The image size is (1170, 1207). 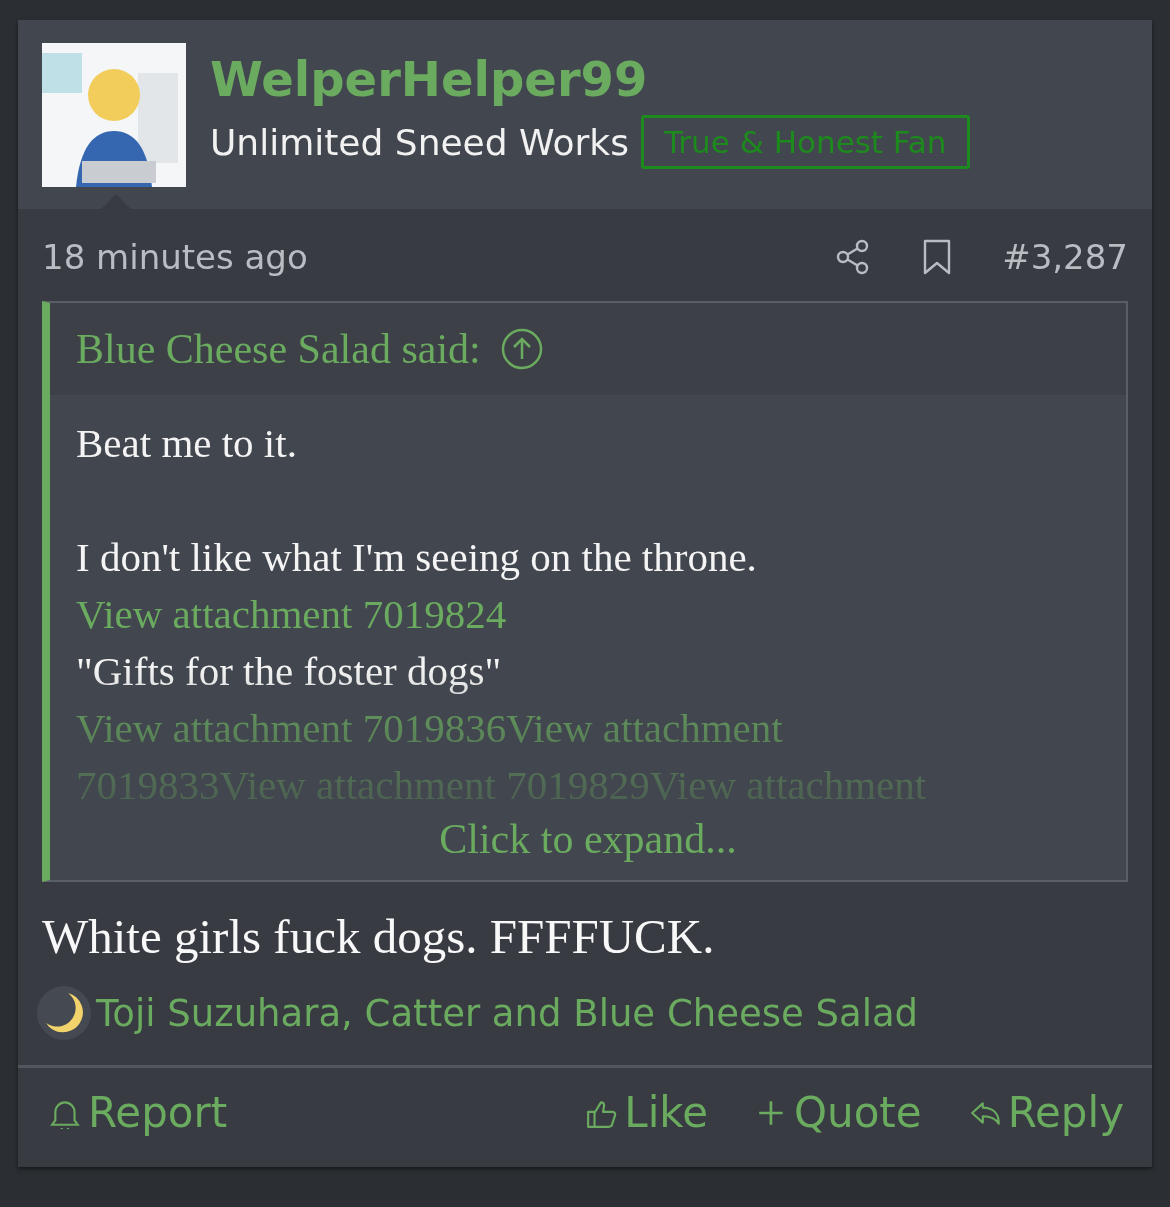 What do you see at coordinates (507, 1013) in the screenshot?
I see `reaction-list: Toji Suzuhara, Catter and Blue Cheese Salad` at bounding box center [507, 1013].